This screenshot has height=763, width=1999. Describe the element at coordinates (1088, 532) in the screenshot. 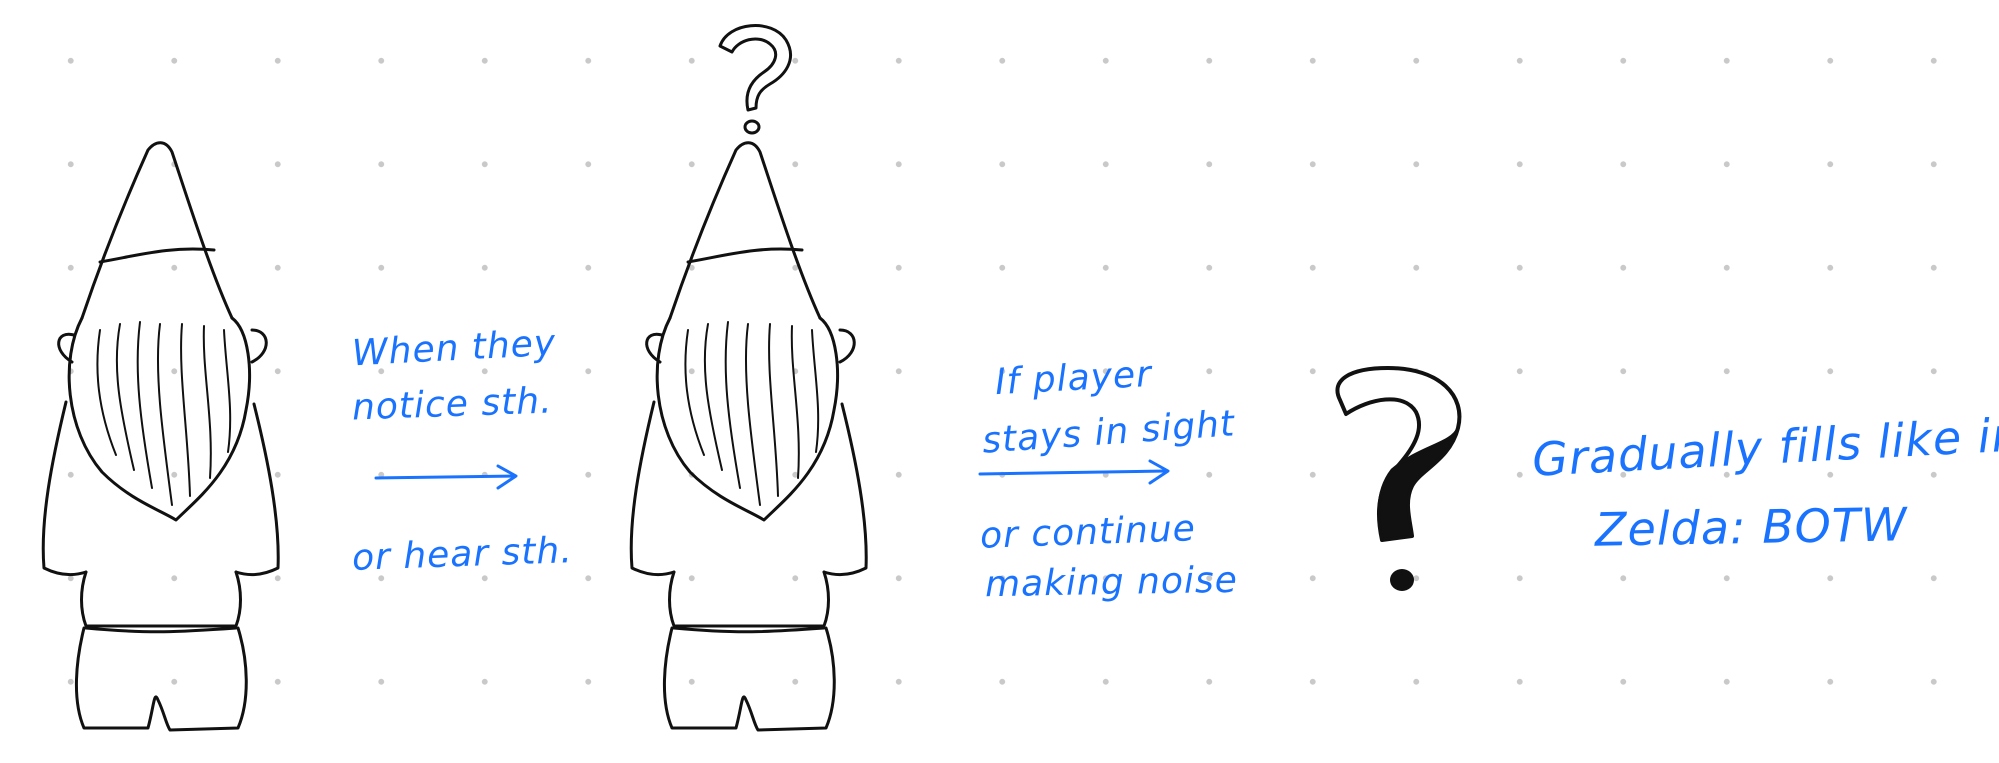

I see `annotation-step2-line3: or continue` at that location.